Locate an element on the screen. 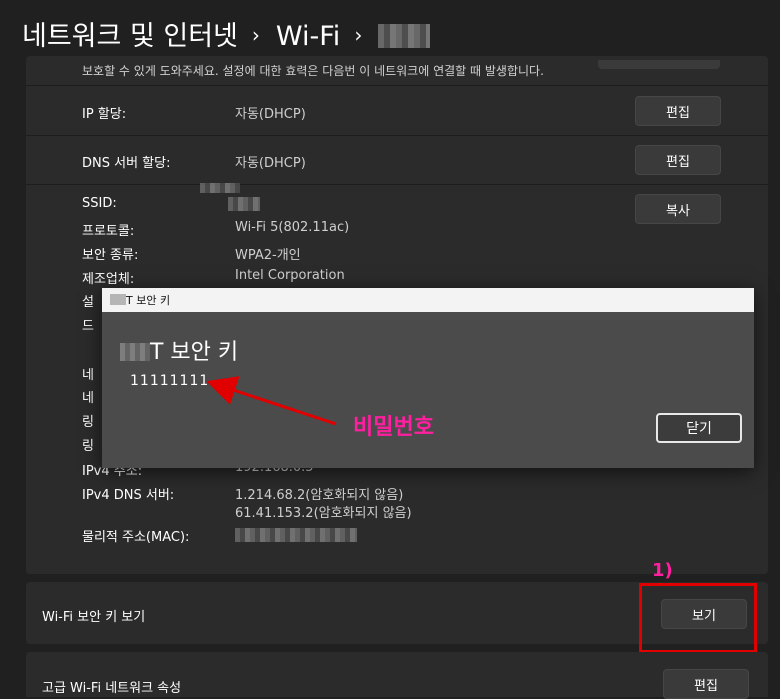 The image size is (780, 699). ipv4-dns-value-1: 1.214.68.2(암호화되지 않음) is located at coordinates (319, 495).